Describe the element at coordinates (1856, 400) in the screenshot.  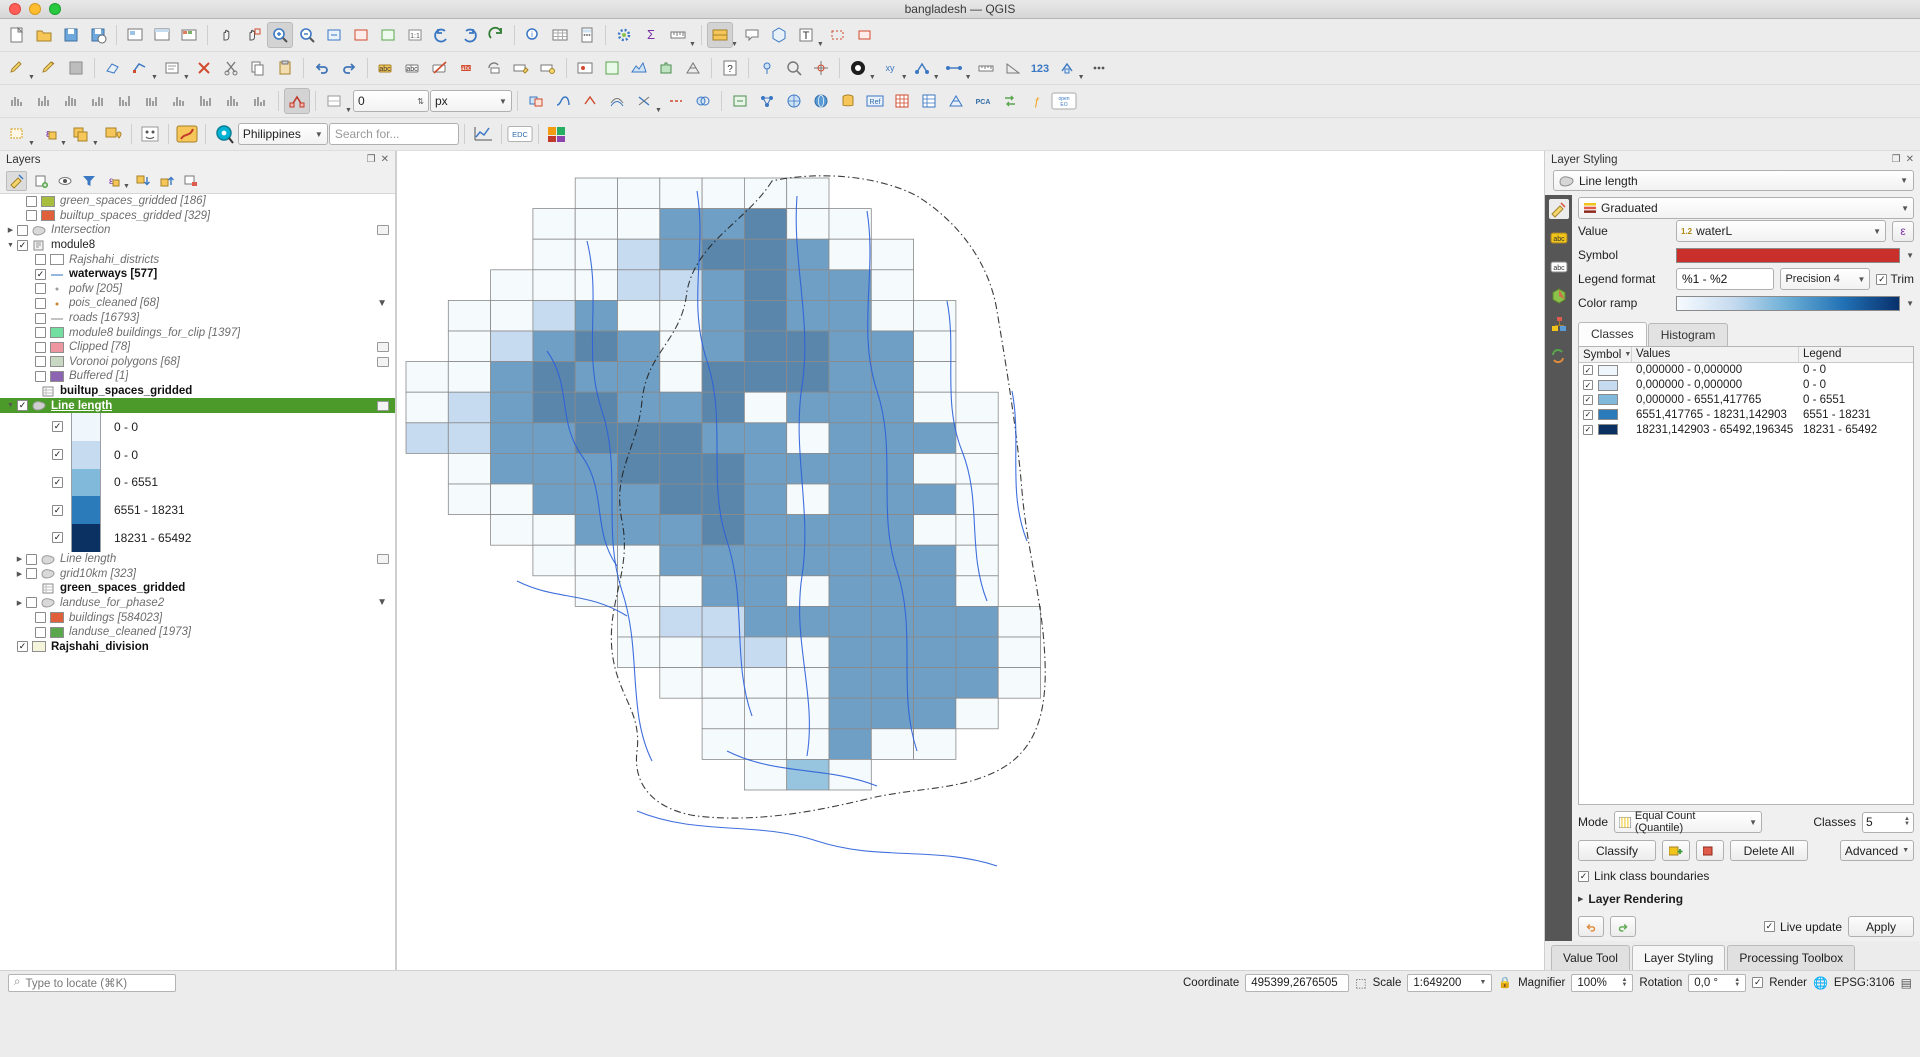
I see `class-legend-cell: 0 - 6551` at that location.